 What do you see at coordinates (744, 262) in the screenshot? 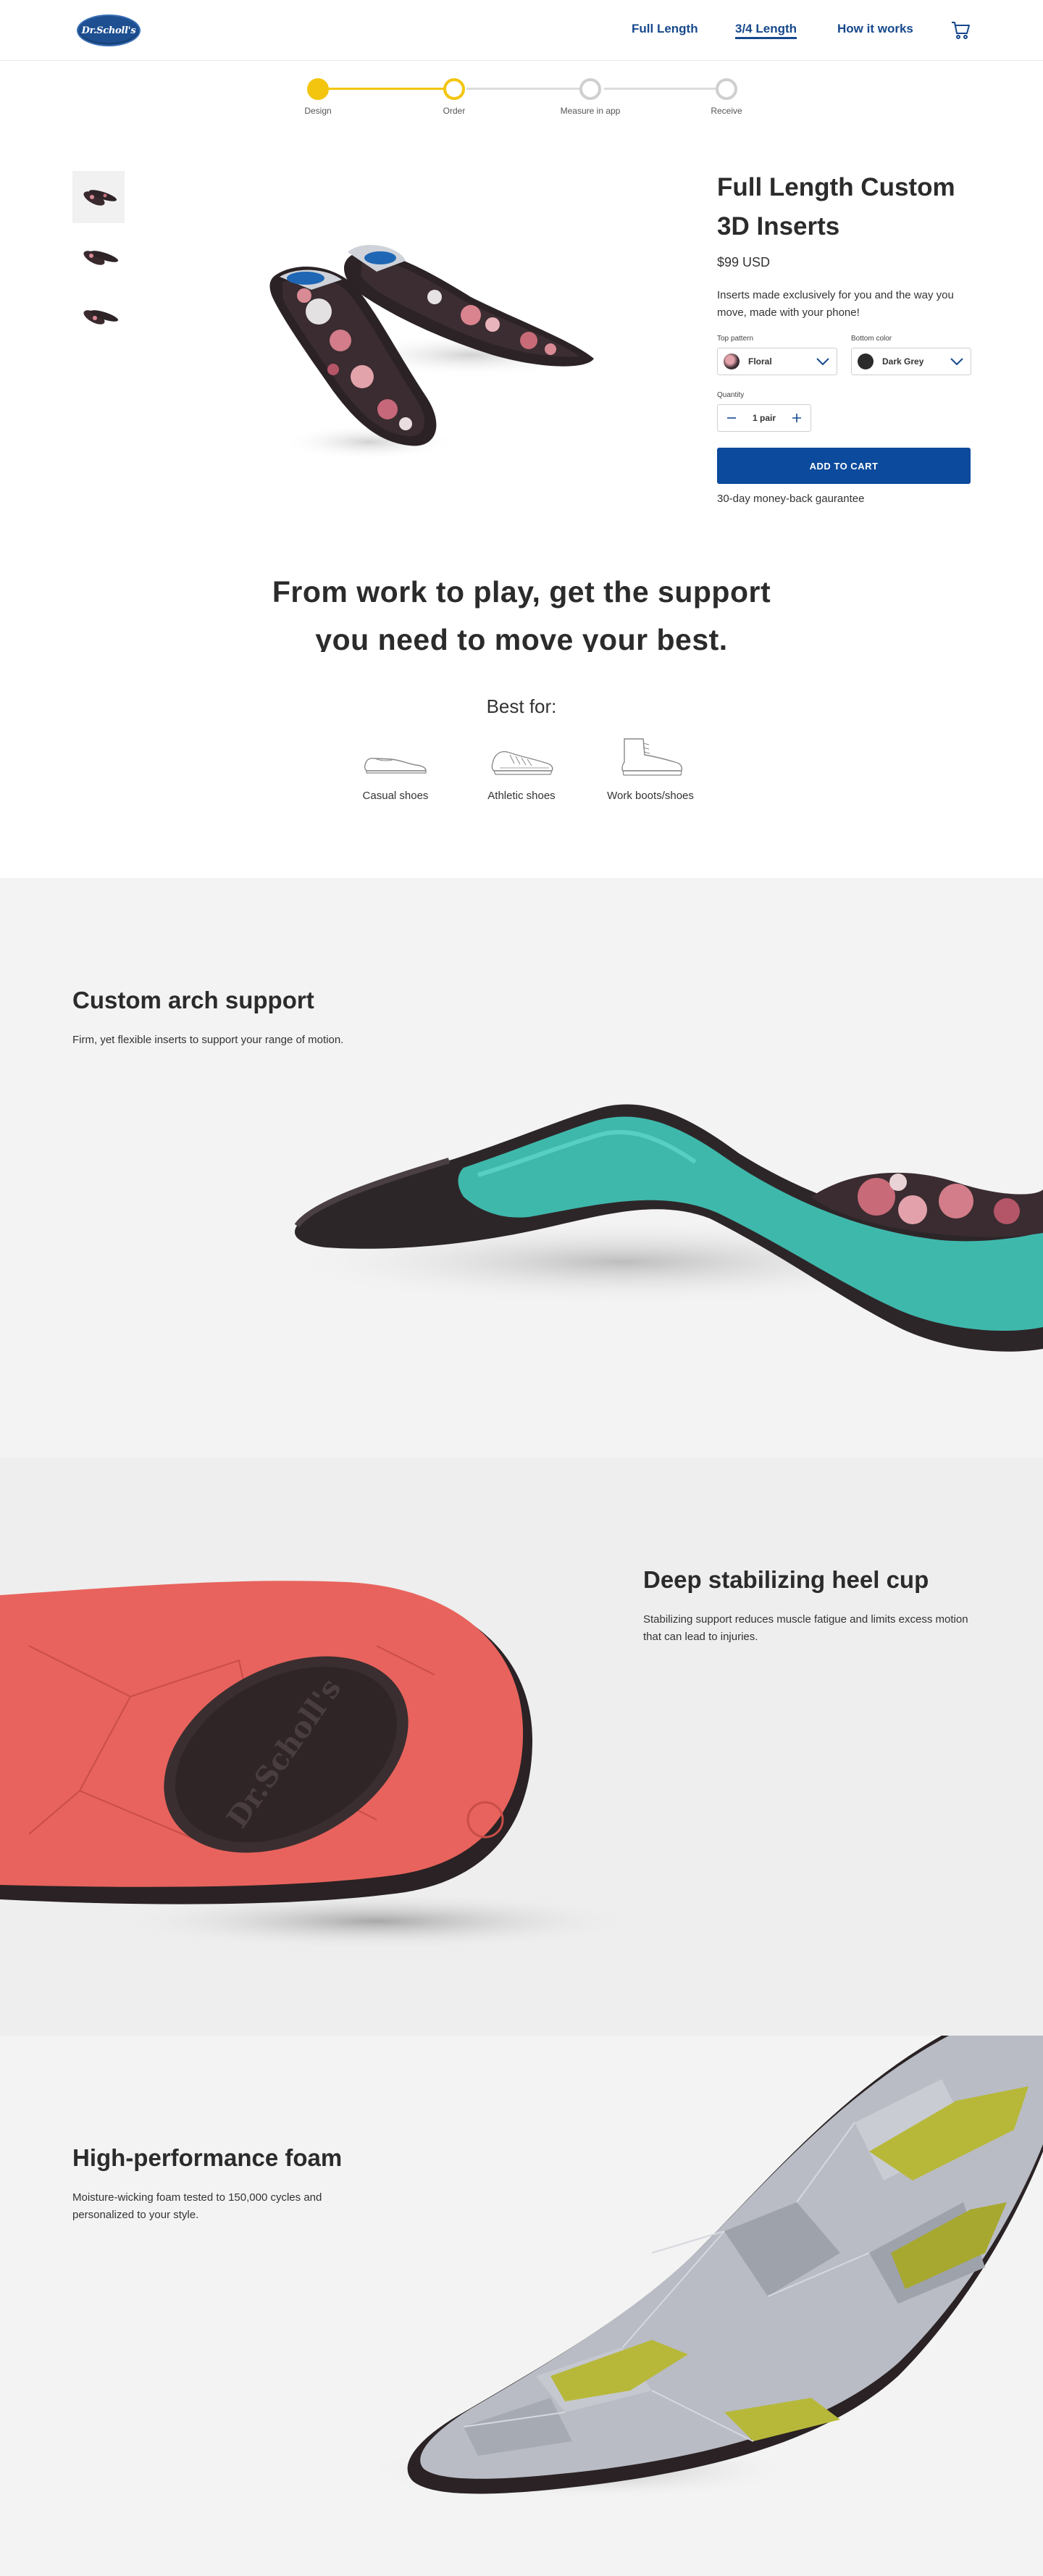
I see `product-price: $99 USD` at bounding box center [744, 262].